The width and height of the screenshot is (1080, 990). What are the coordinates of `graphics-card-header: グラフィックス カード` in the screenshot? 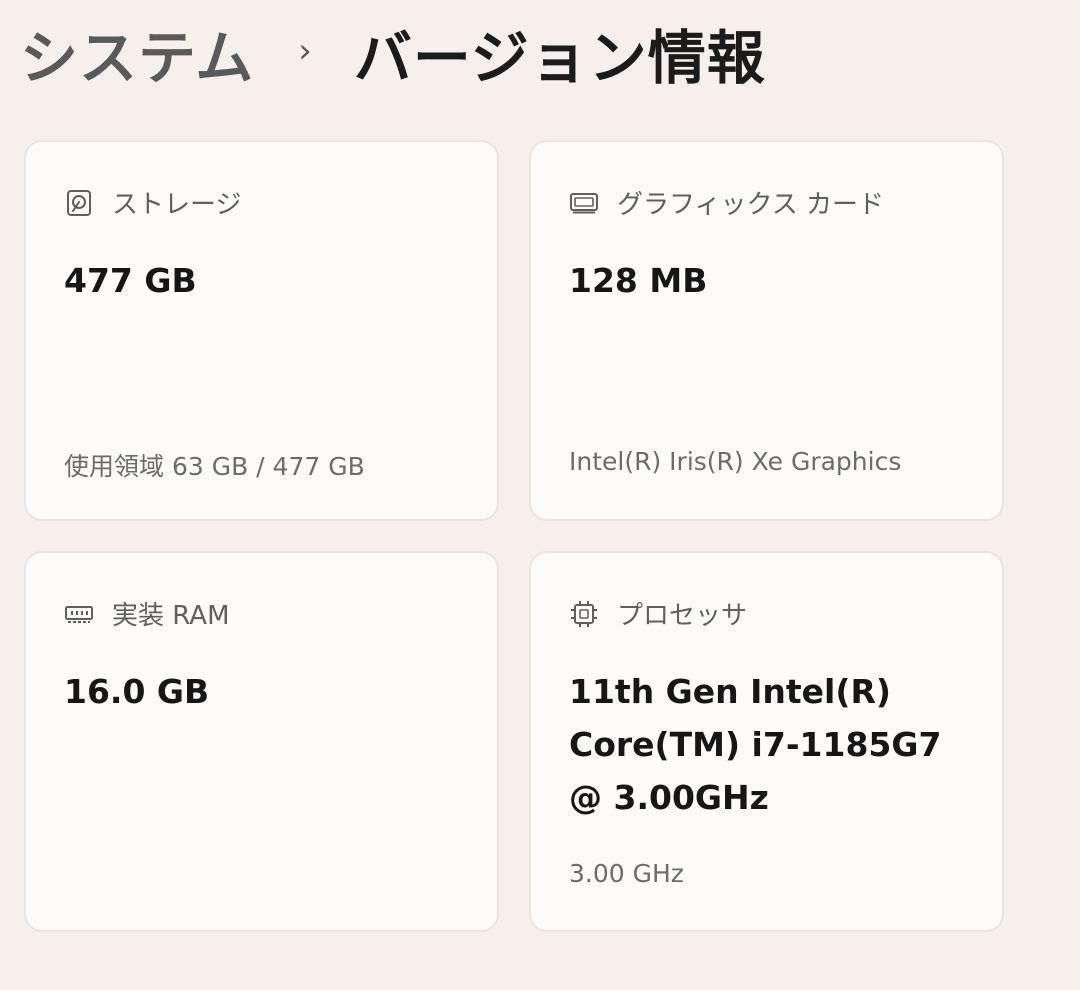 It's located at (726, 202).